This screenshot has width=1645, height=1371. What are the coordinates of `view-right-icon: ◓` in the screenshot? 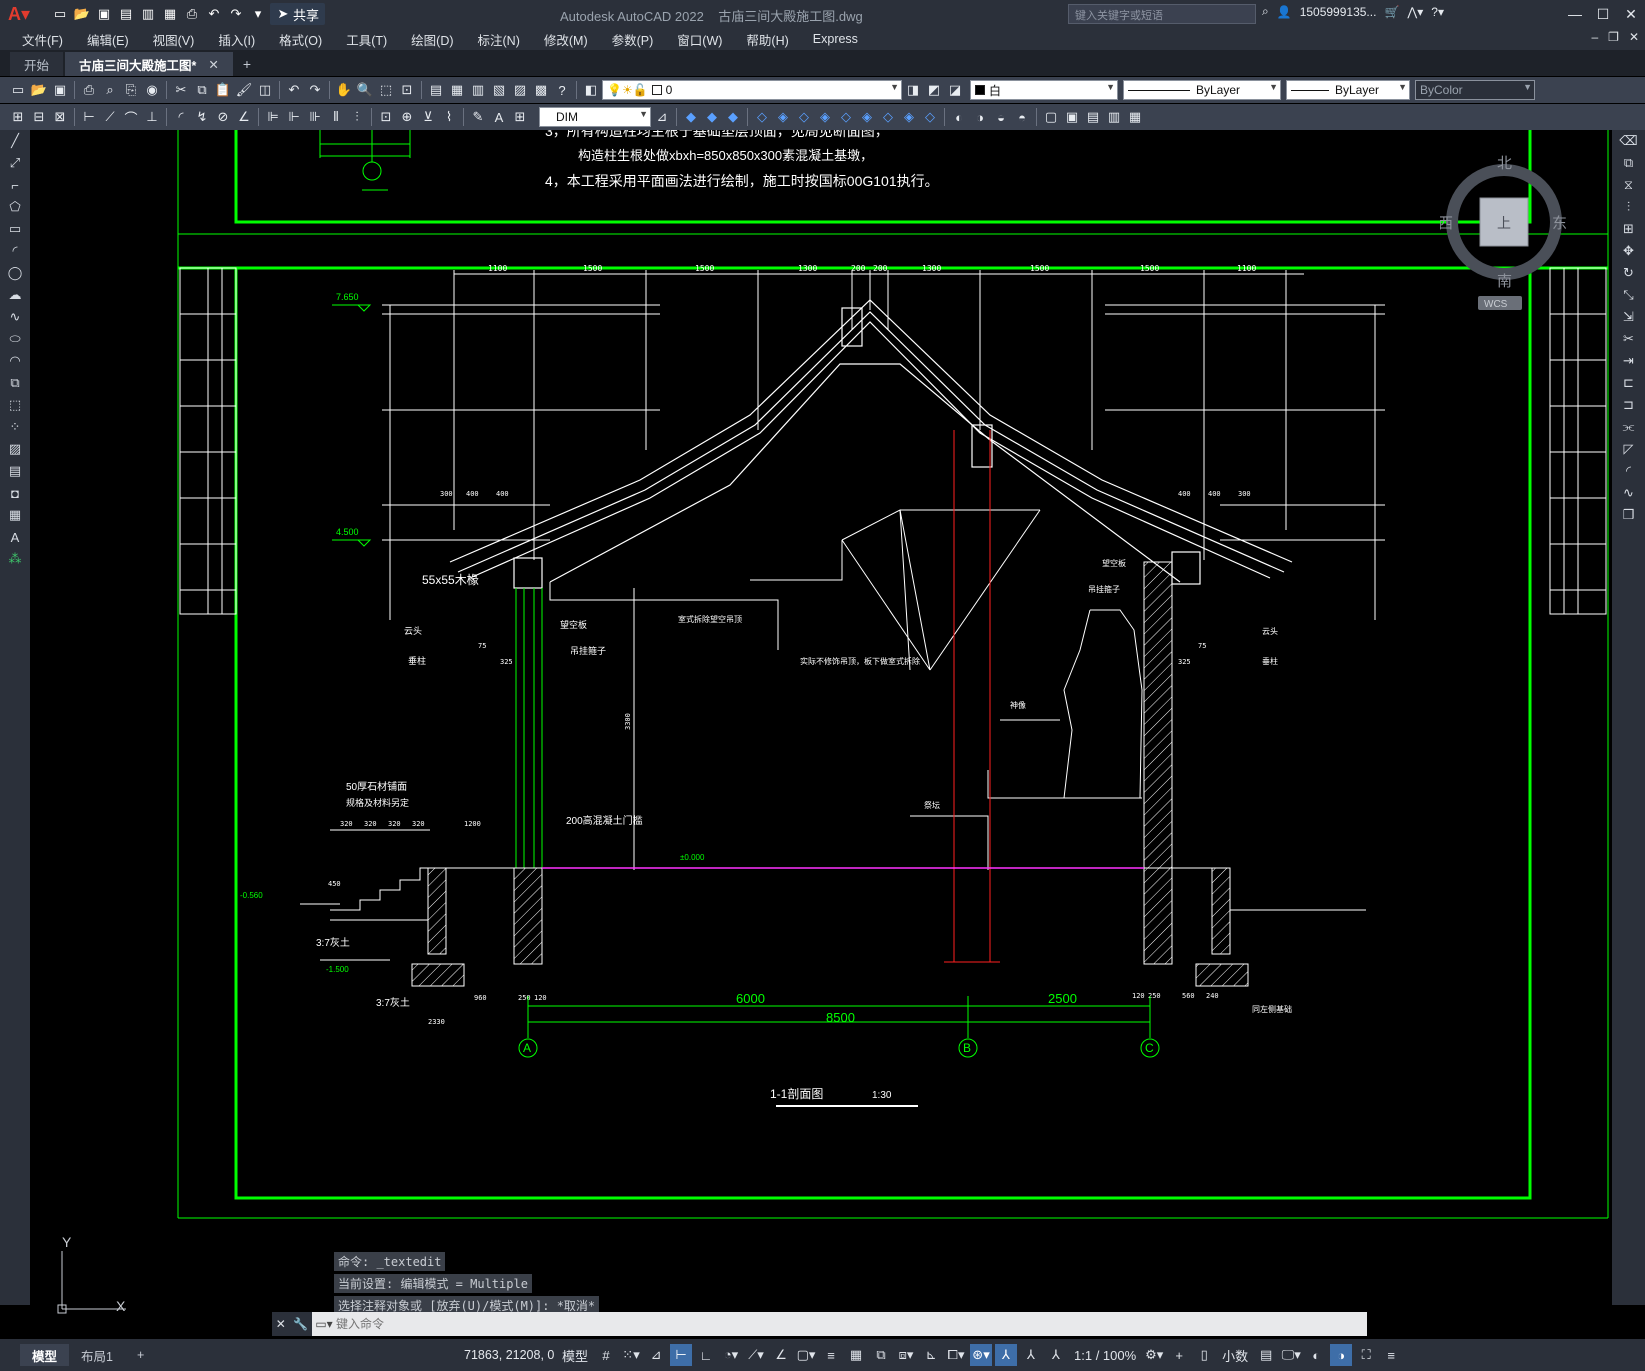 It's located at (1022, 117).